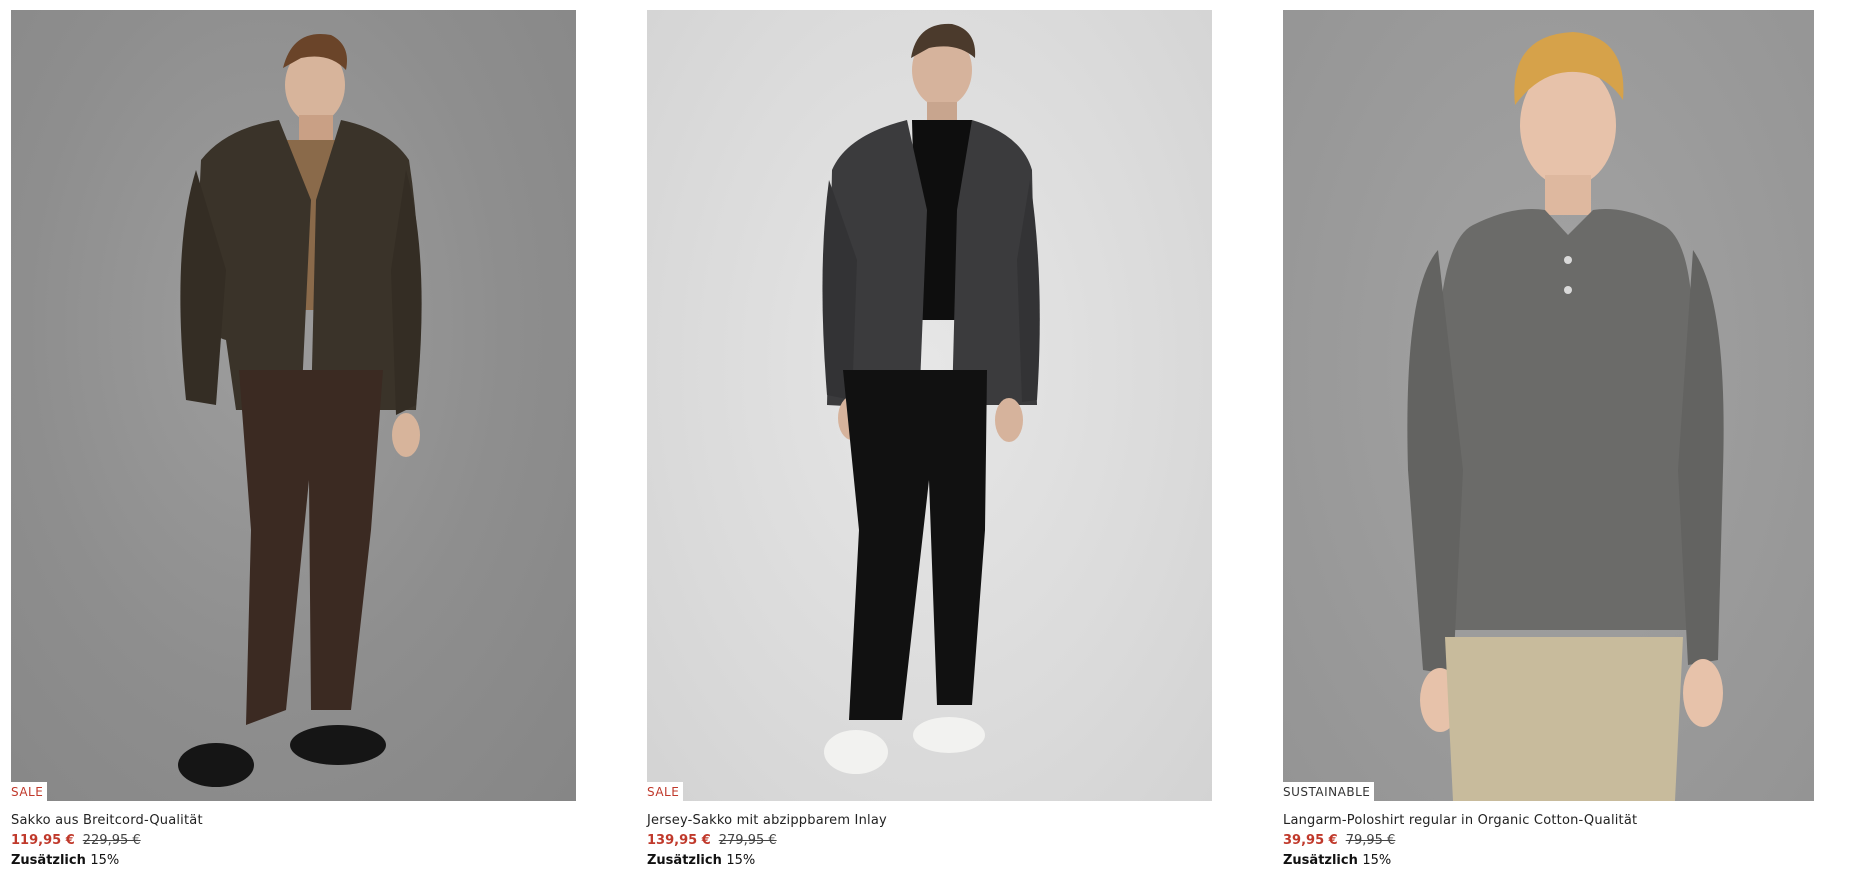  Describe the element at coordinates (679, 840) in the screenshot. I see `current-price: 139,95 €` at that location.